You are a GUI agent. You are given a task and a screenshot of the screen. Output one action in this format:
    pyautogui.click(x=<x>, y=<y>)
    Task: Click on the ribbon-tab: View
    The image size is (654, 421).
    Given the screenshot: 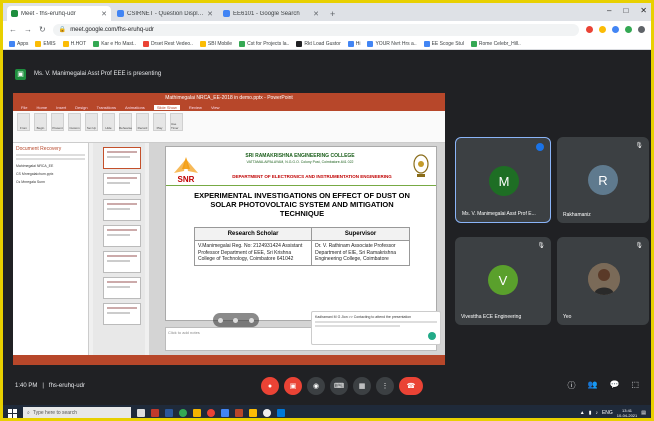 What is the action you would take?
    pyautogui.click(x=215, y=107)
    